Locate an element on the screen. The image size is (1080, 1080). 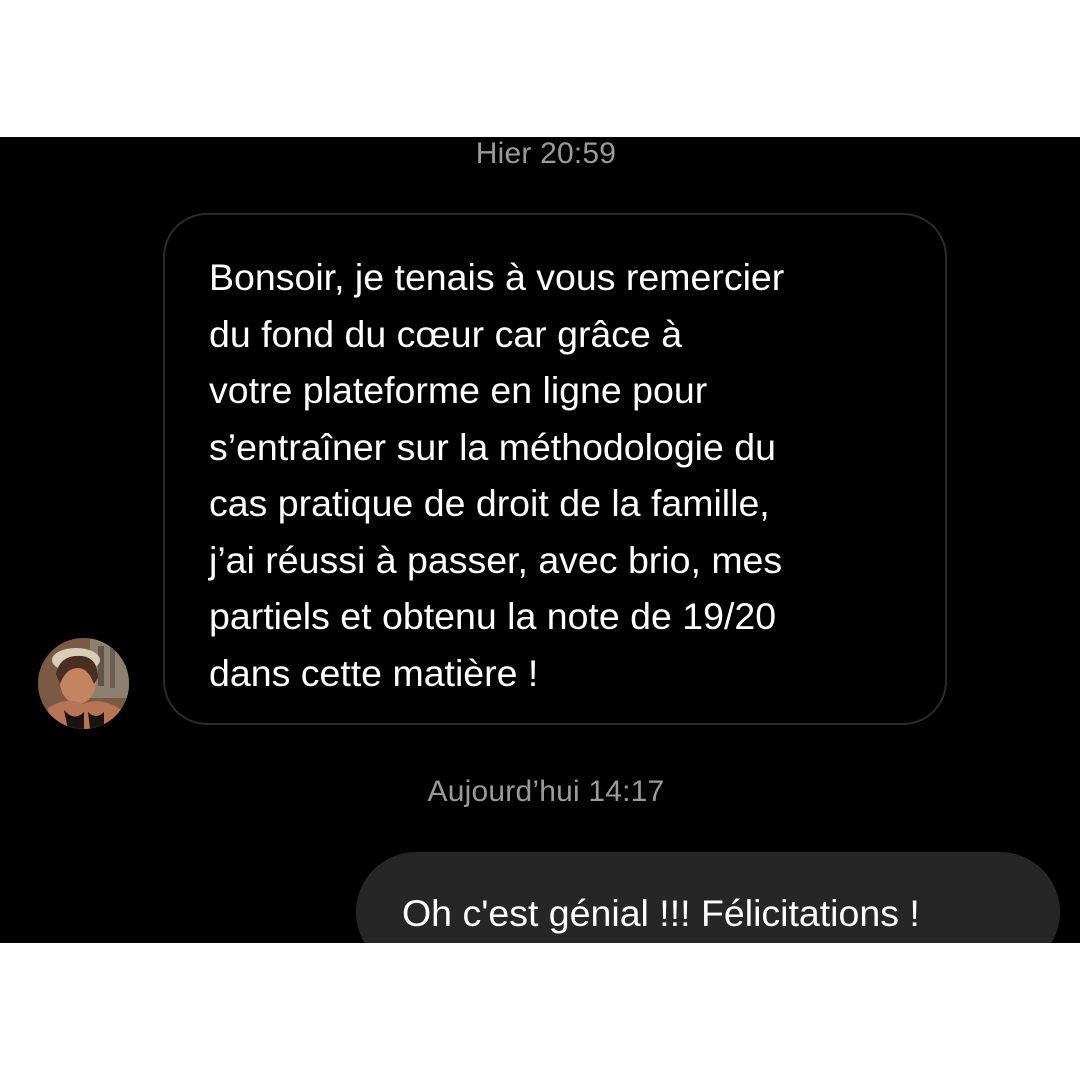
message-timestamp-today: Aujourd’hui 14:17 is located at coordinates (546, 791).